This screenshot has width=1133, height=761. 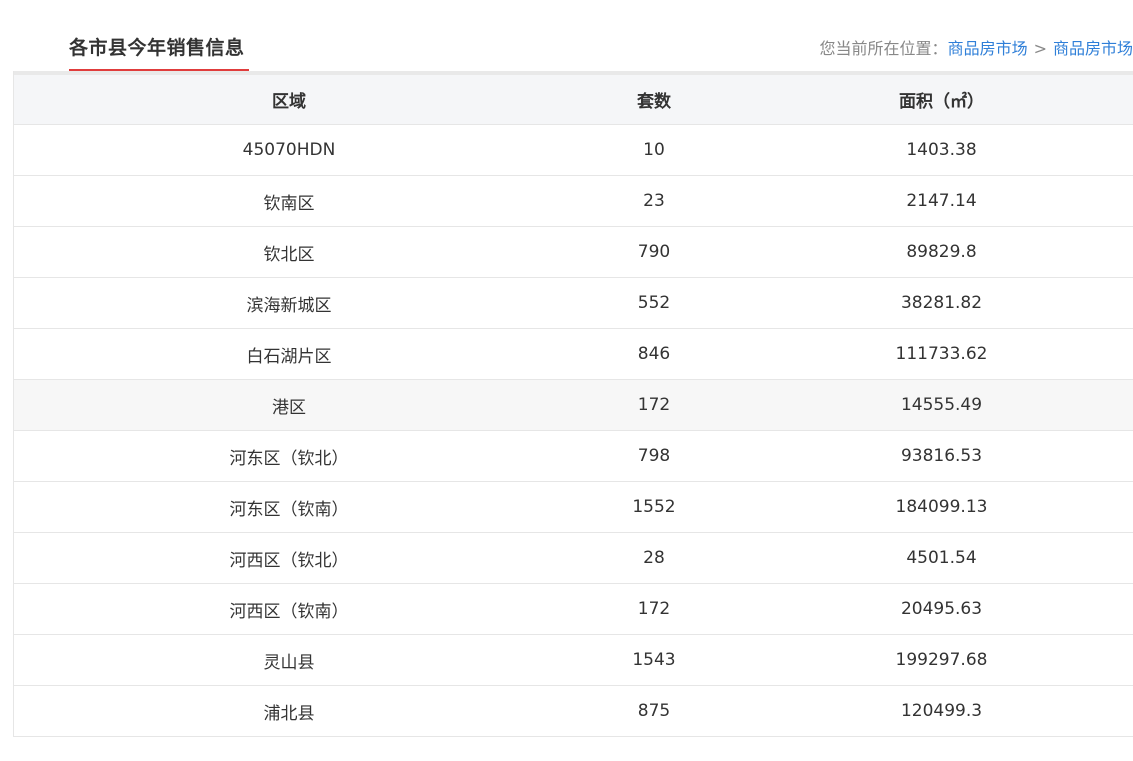 I want to click on cell-units: 790, so click(x=654, y=252).